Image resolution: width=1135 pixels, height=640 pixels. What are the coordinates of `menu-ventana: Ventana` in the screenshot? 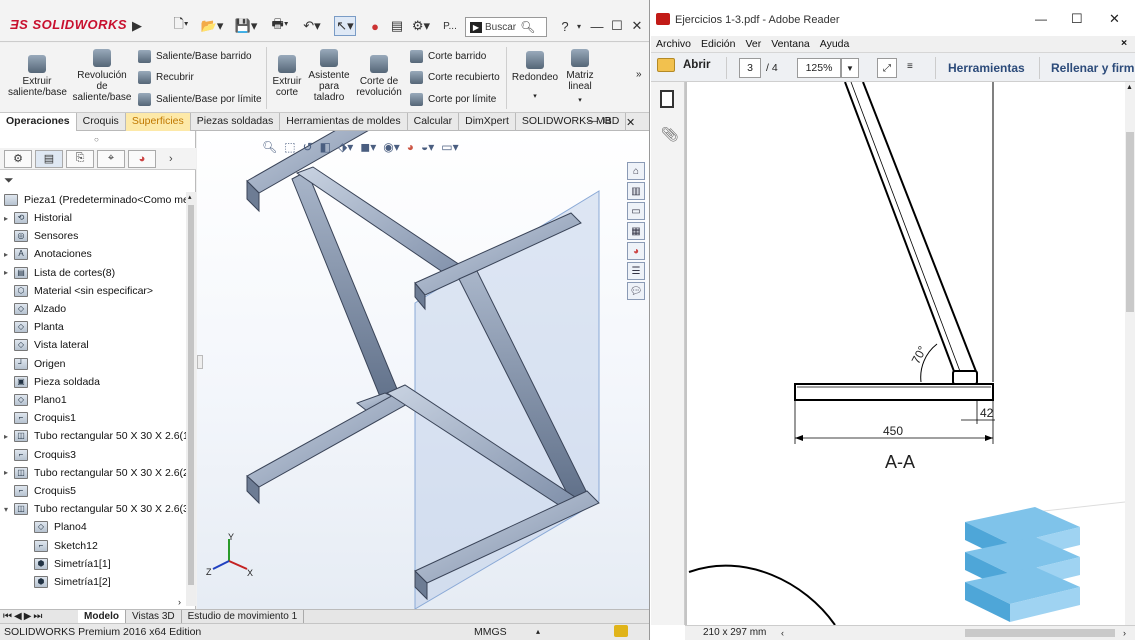 It's located at (790, 44).